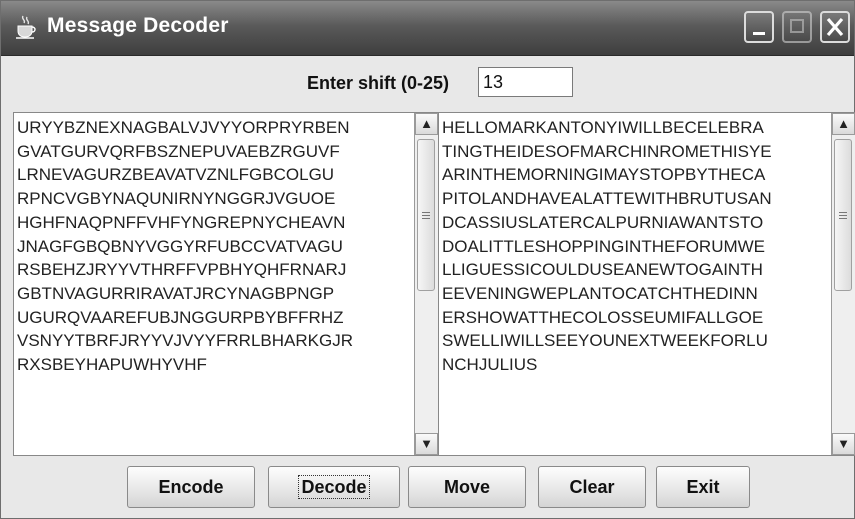  I want to click on title-bar: Message Decoder, so click(427, 28).